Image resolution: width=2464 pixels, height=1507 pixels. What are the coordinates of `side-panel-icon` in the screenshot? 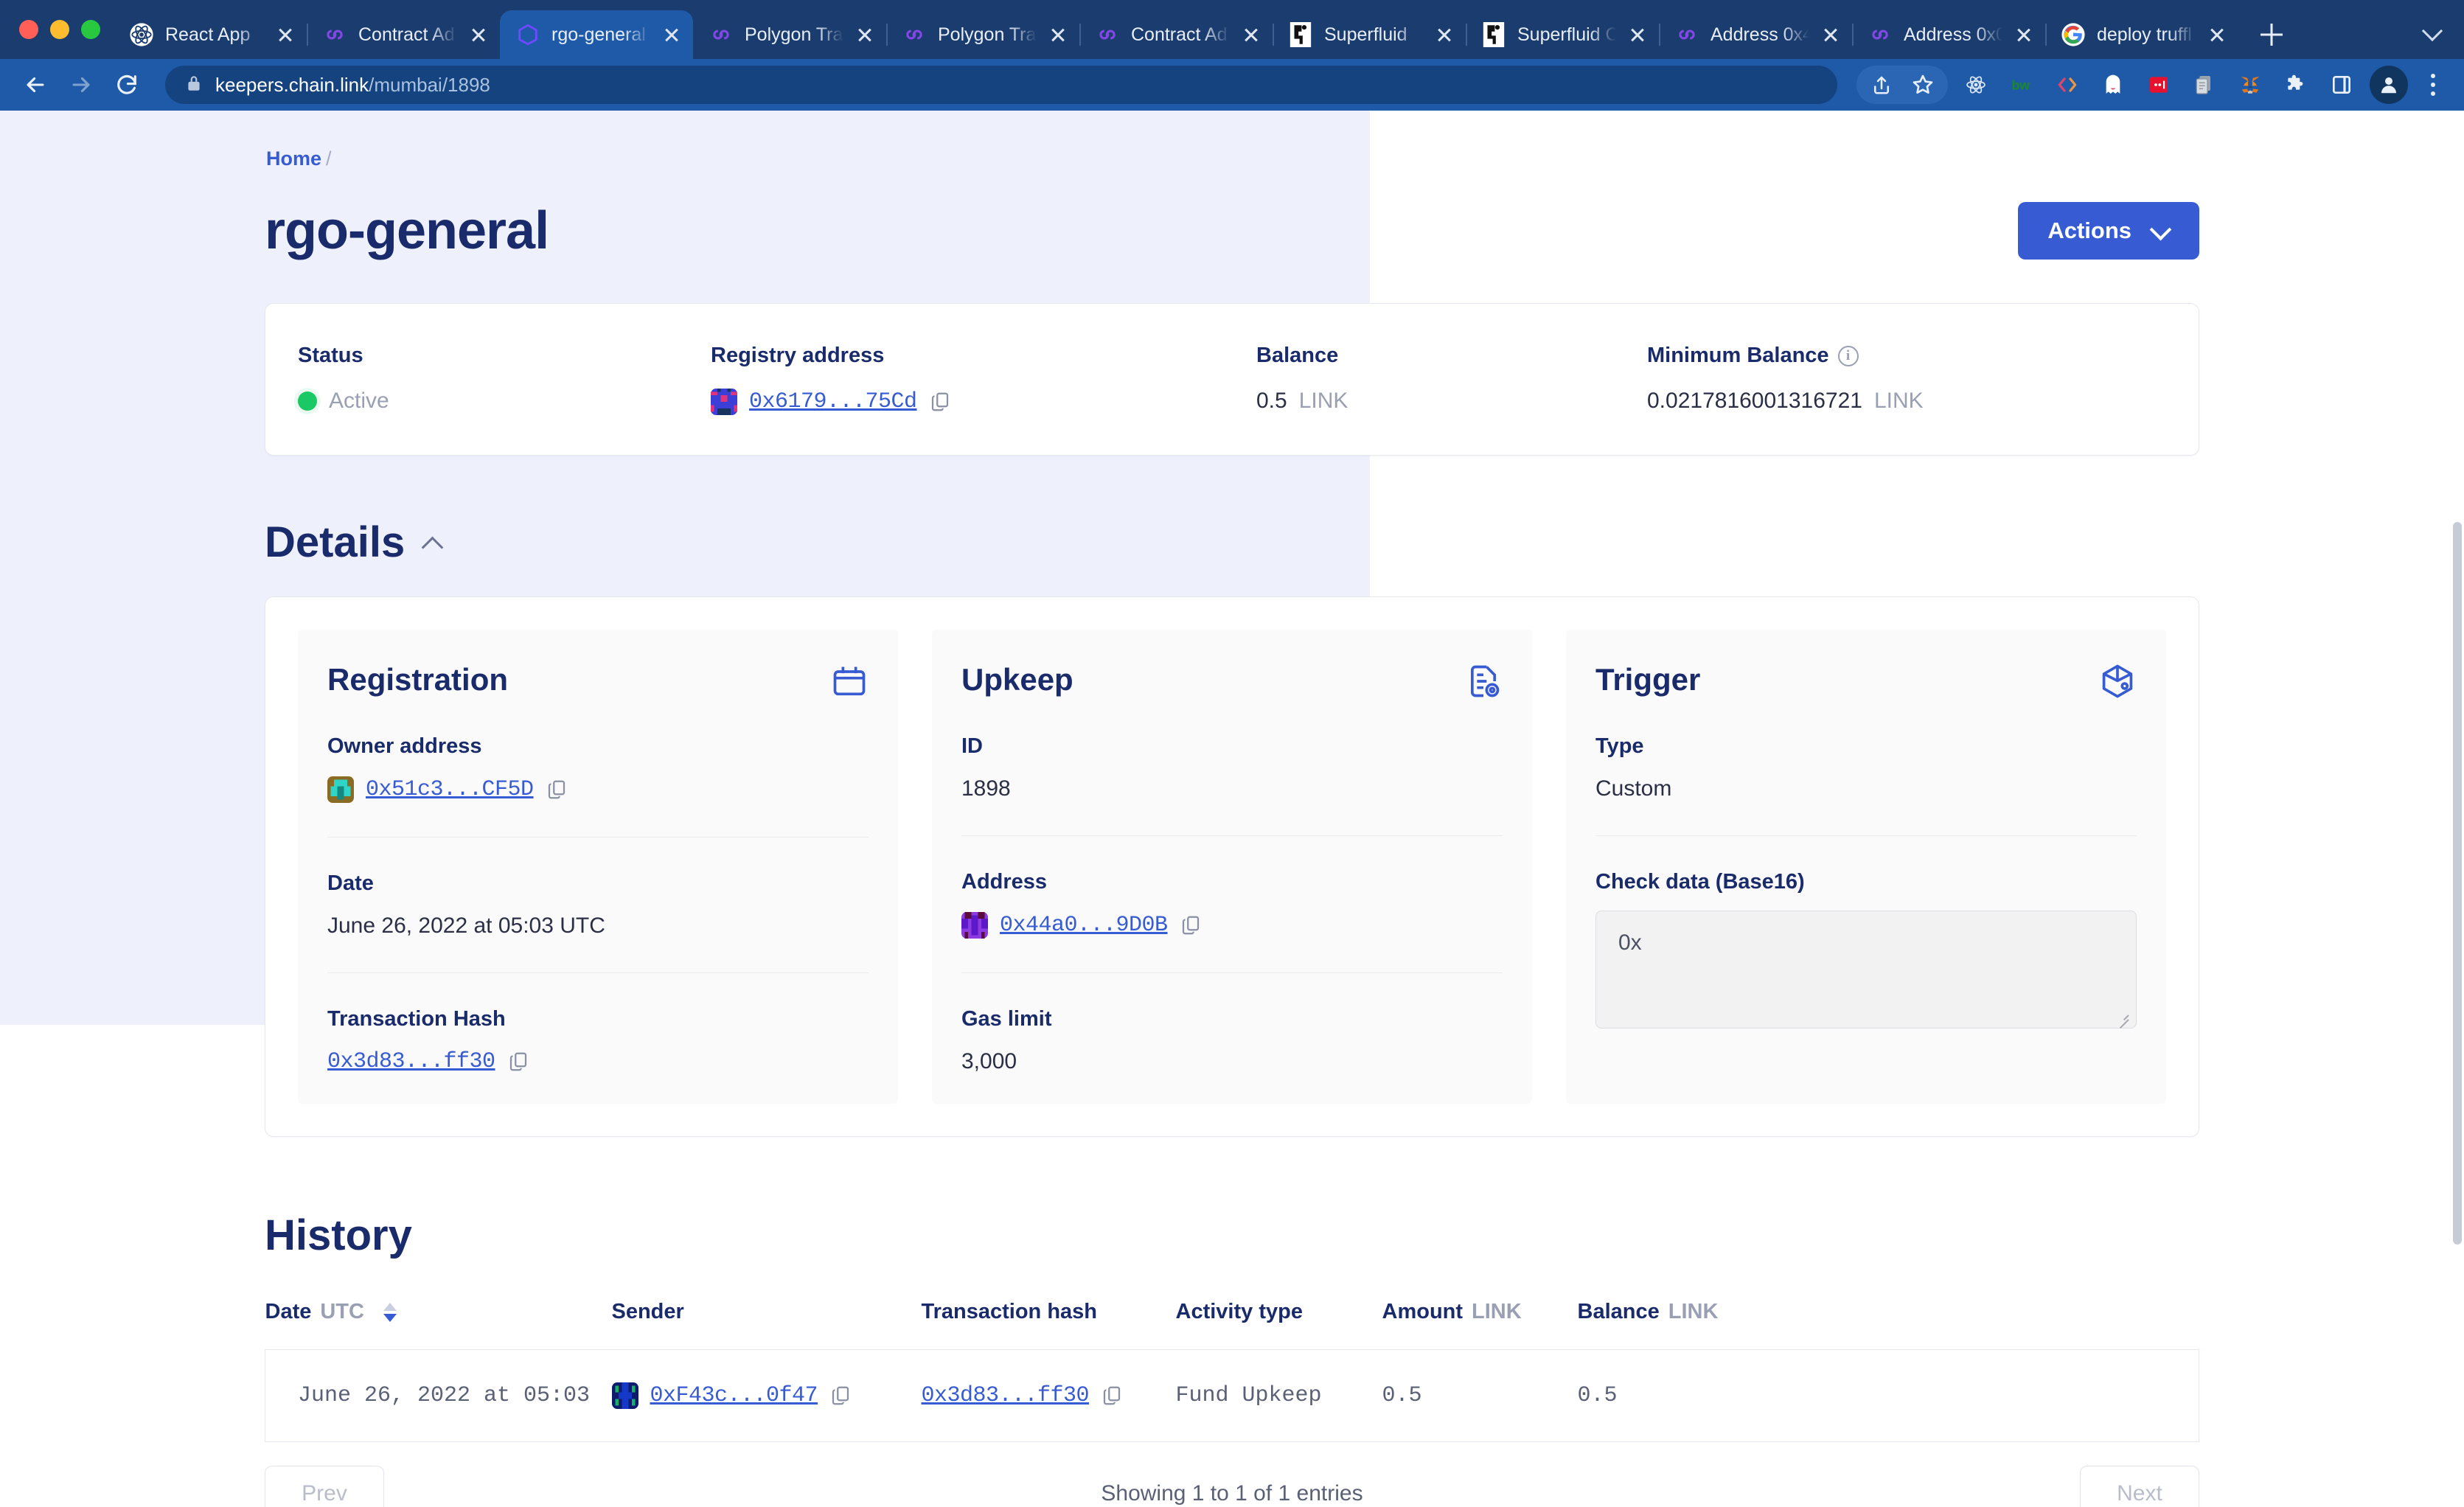 It's located at (2341, 84).